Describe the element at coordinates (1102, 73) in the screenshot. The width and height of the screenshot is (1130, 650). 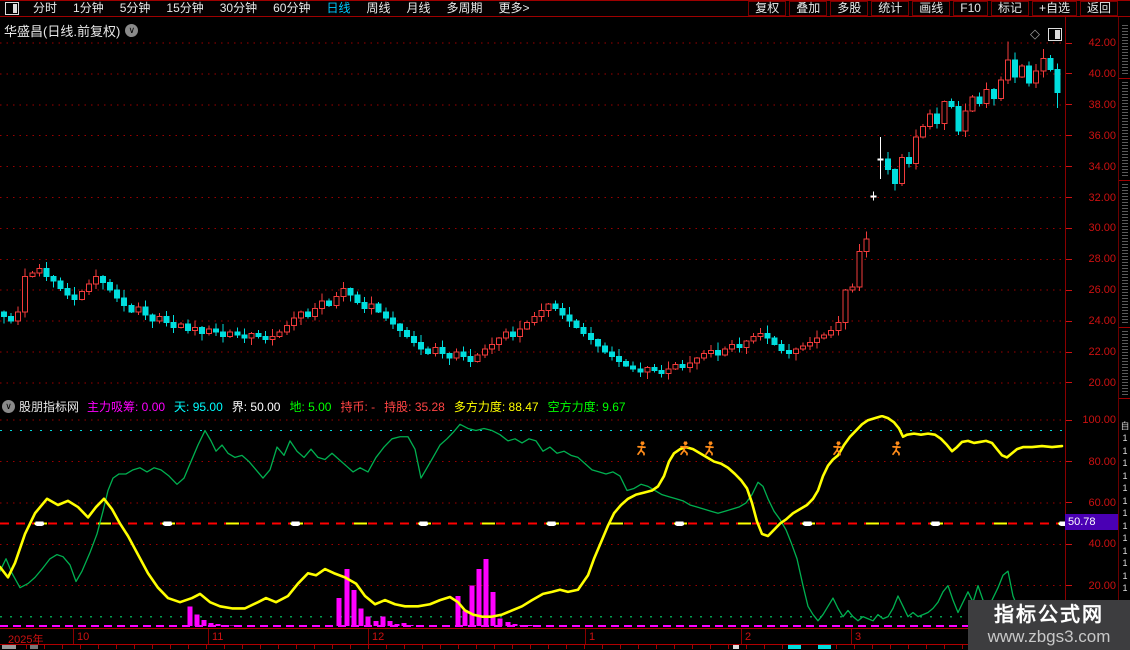
I see `price-axis-label: 40.00` at that location.